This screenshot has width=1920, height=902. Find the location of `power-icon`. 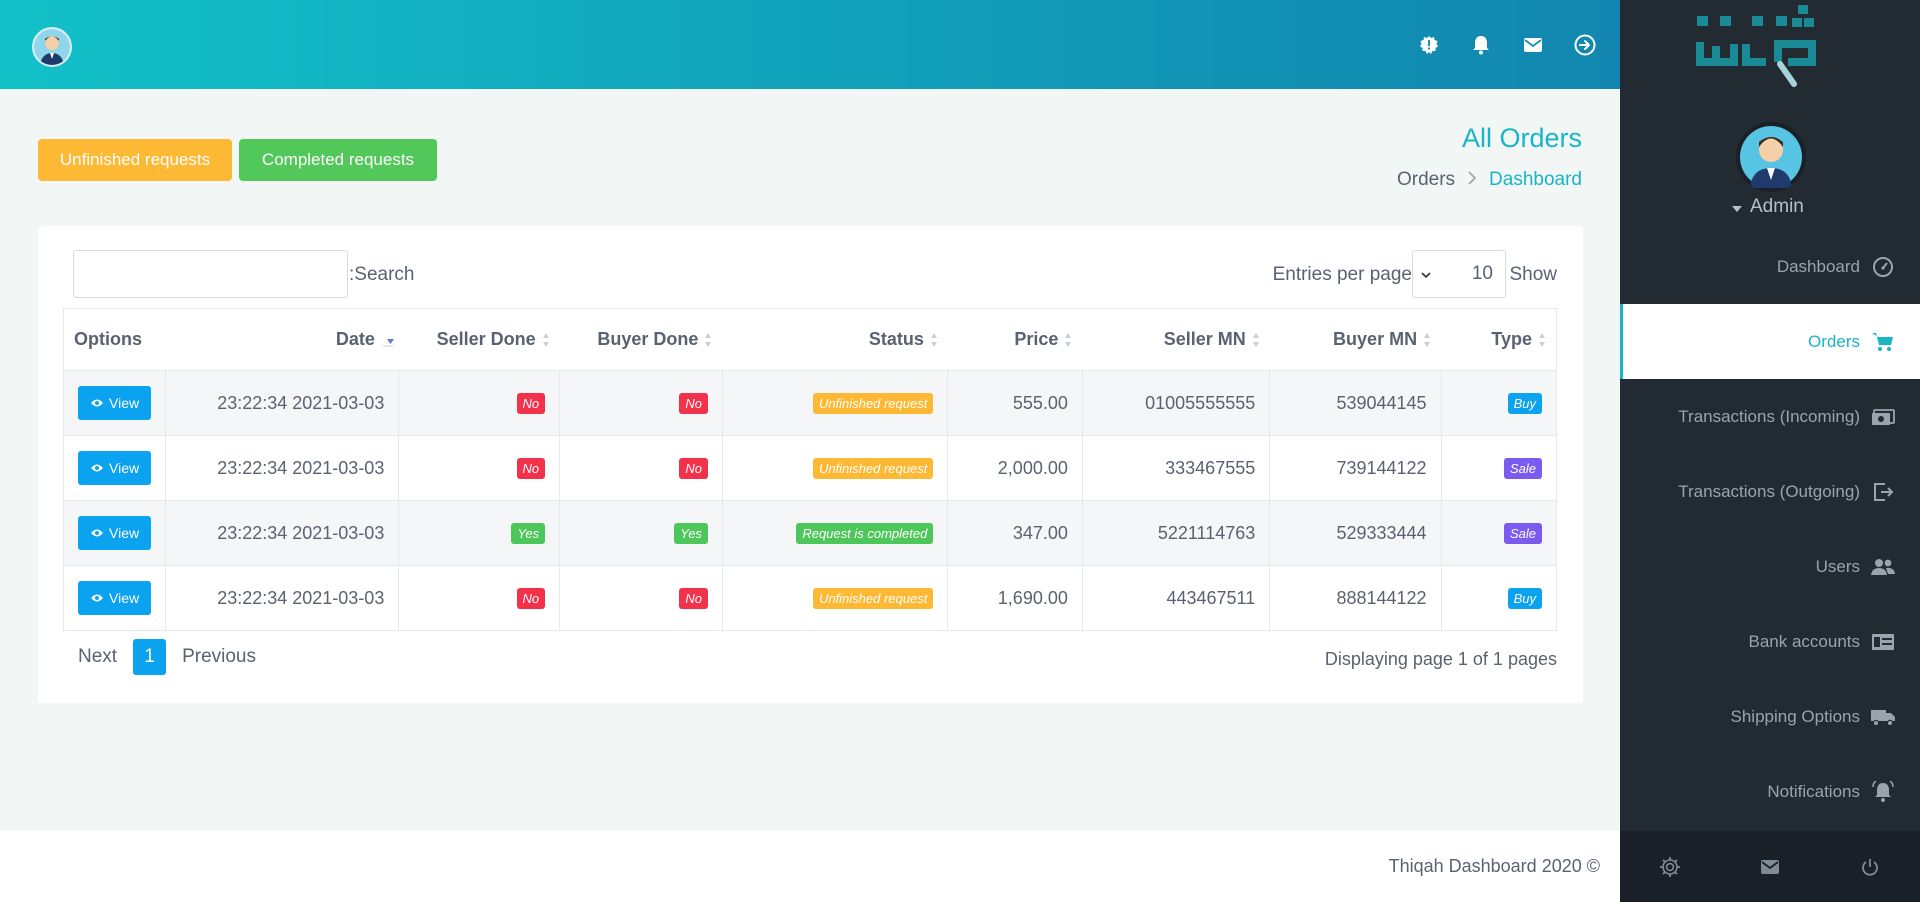

power-icon is located at coordinates (1870, 867).